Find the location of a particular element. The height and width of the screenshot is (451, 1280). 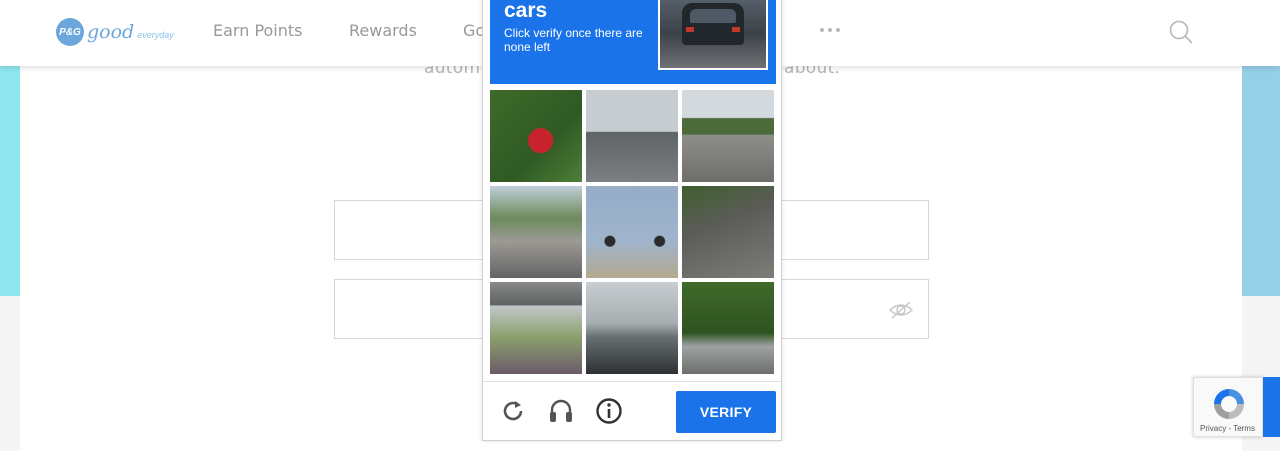

nav-earn-points: Earn Points is located at coordinates (258, 30).